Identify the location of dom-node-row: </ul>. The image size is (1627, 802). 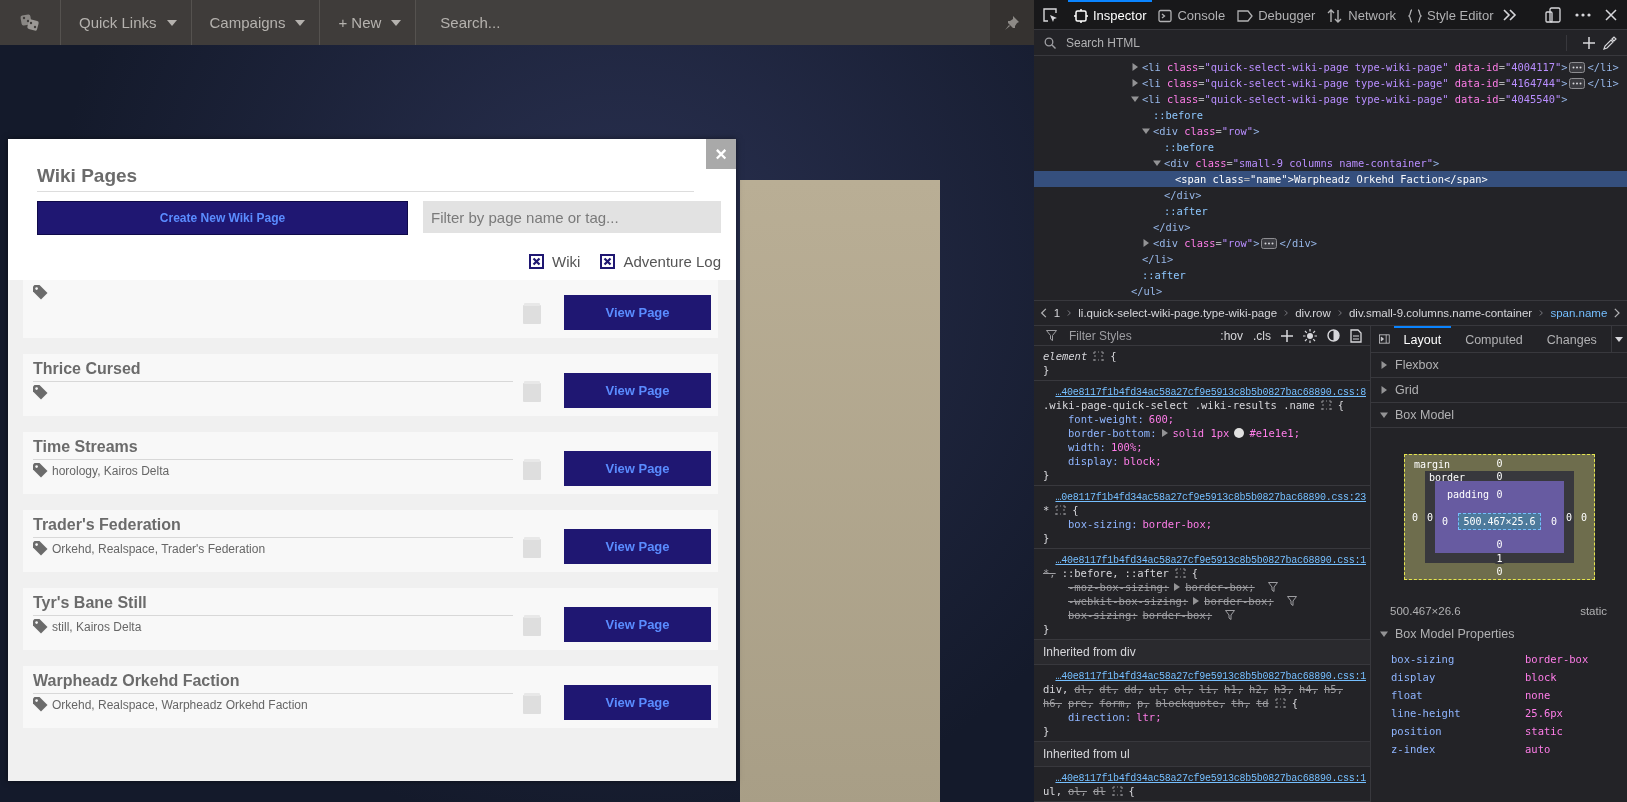
(1330, 291).